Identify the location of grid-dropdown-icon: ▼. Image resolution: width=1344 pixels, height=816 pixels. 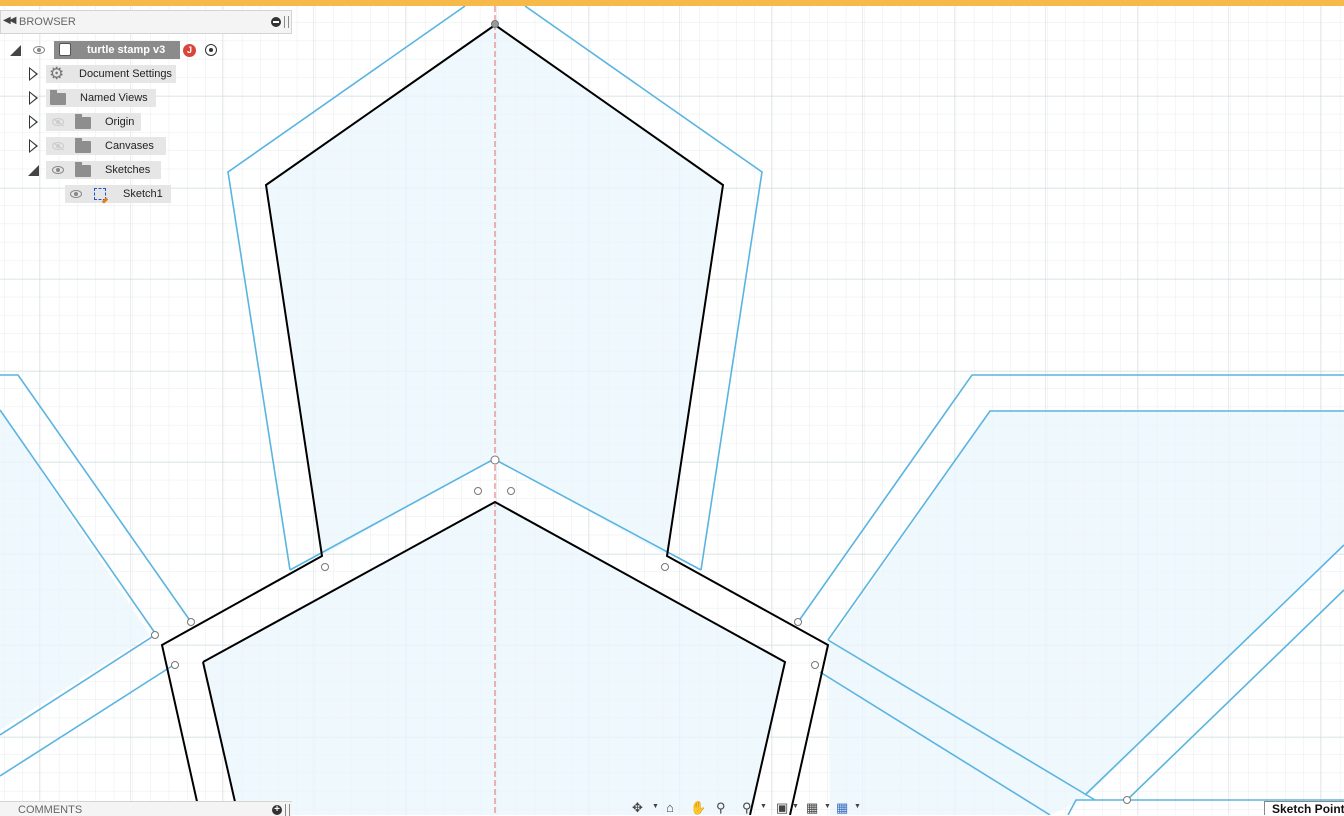
(827, 806).